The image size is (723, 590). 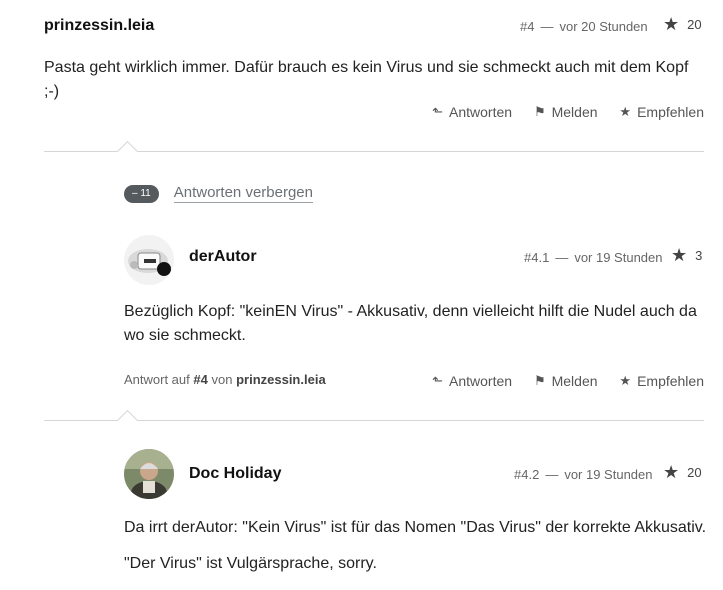 I want to click on comment-divider, so click(x=374, y=151).